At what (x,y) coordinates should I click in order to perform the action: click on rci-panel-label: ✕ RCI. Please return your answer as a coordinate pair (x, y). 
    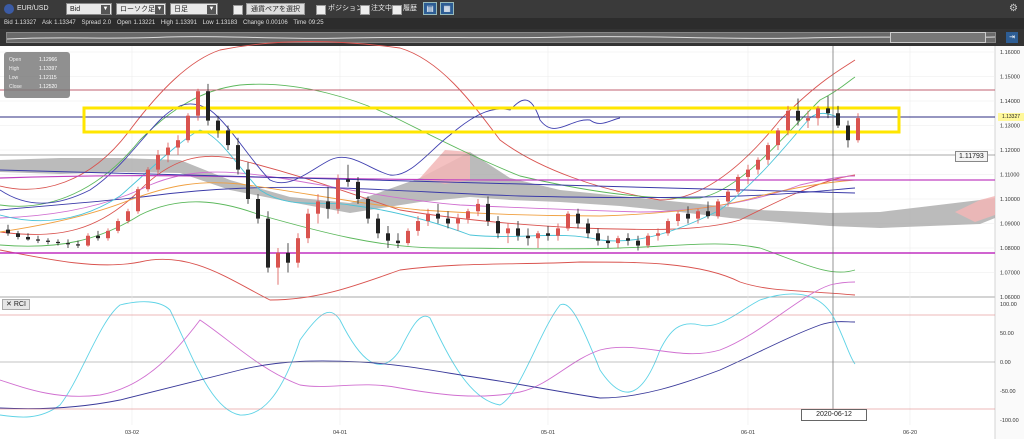
    Looking at the image, I should click on (16, 304).